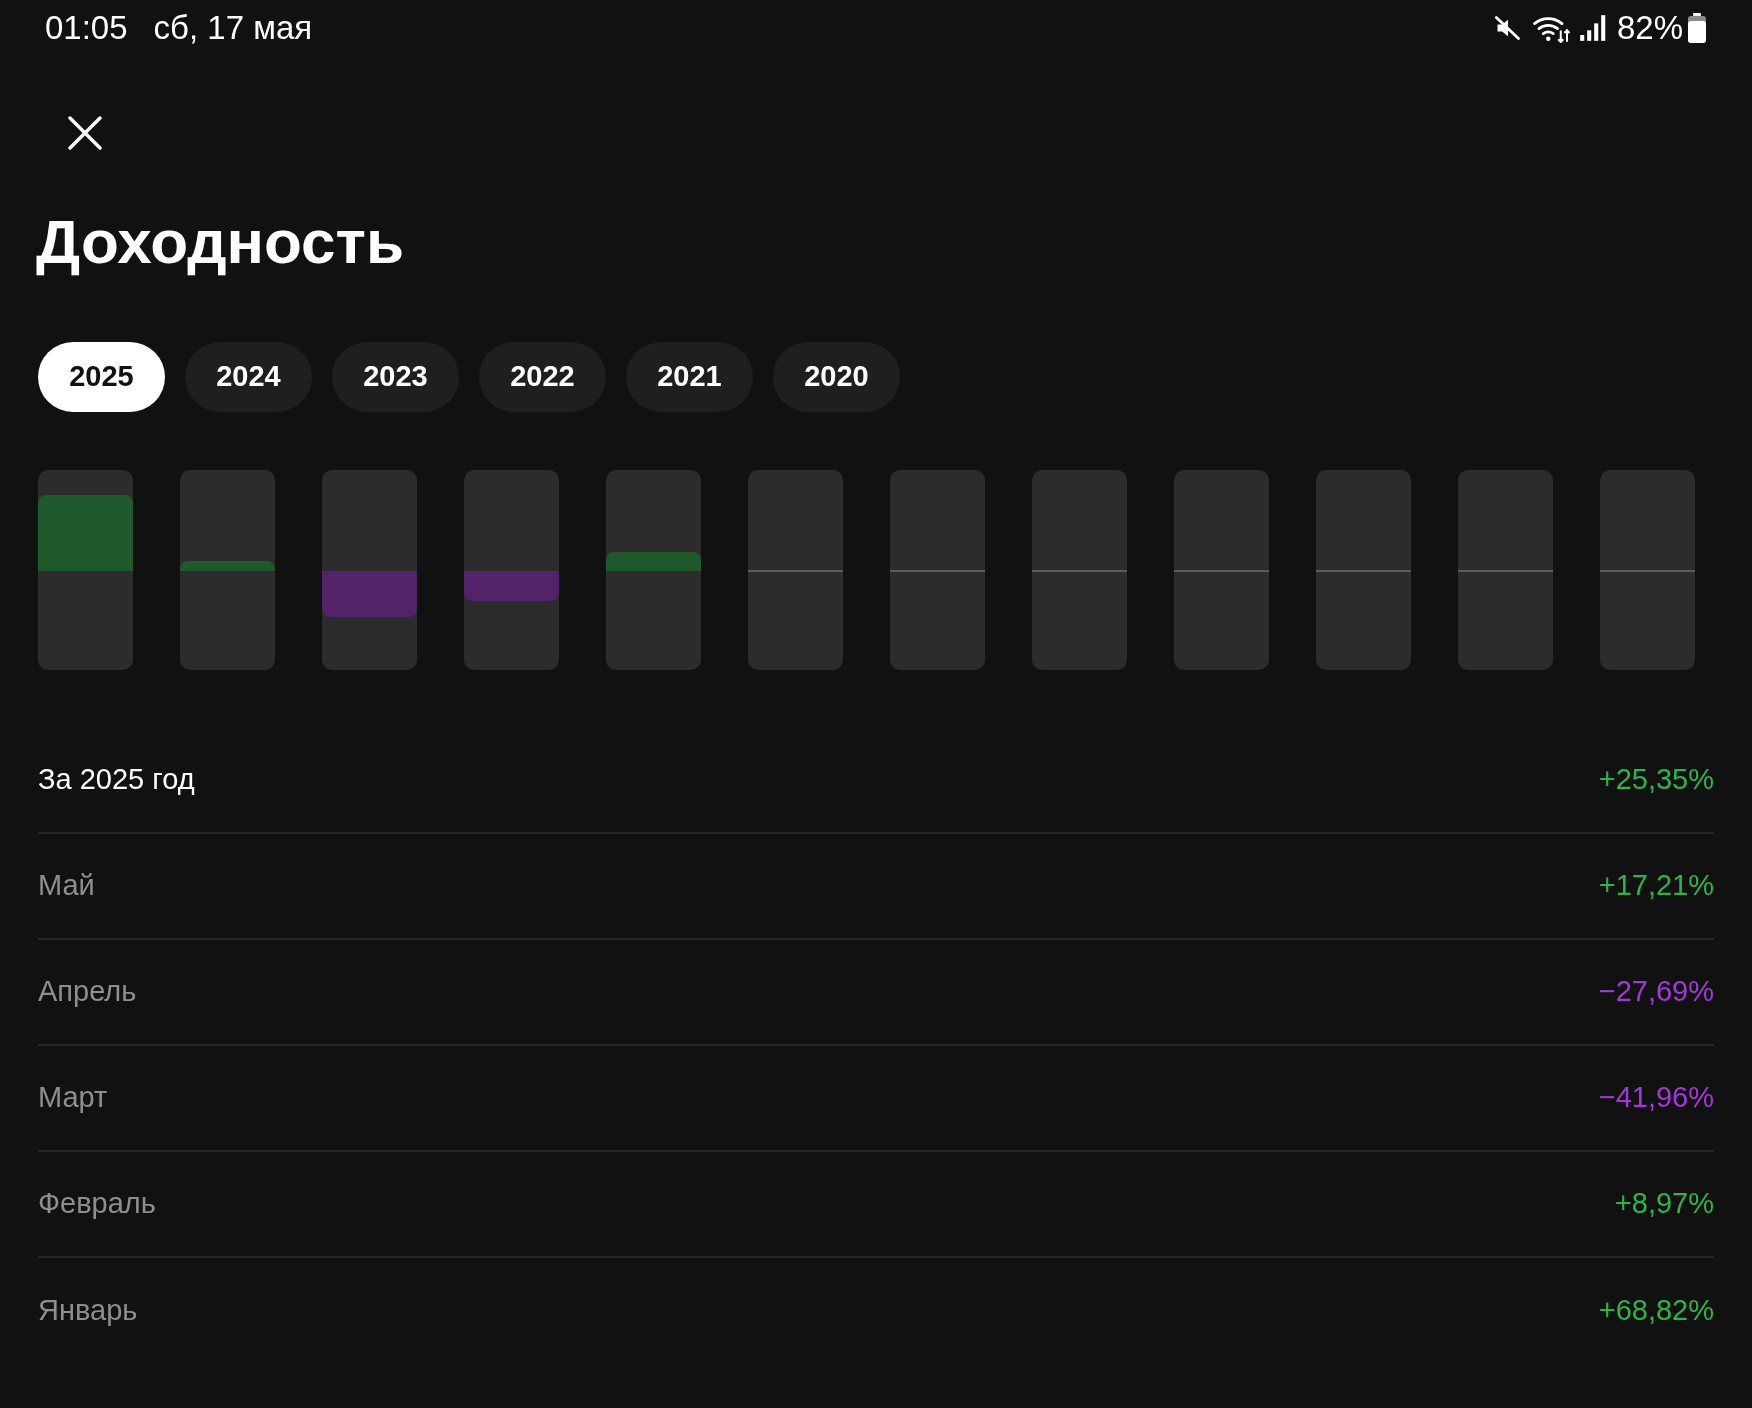 This screenshot has height=1408, width=1752. Describe the element at coordinates (86, 28) in the screenshot. I see `status-time: 01:05` at that location.